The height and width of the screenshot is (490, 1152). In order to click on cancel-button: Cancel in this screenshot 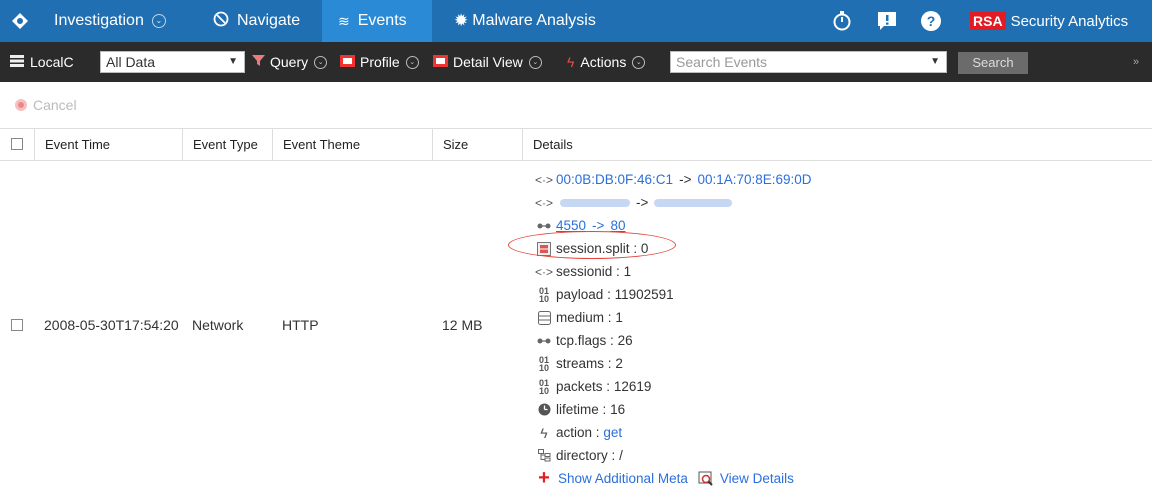, I will do `click(46, 105)`.